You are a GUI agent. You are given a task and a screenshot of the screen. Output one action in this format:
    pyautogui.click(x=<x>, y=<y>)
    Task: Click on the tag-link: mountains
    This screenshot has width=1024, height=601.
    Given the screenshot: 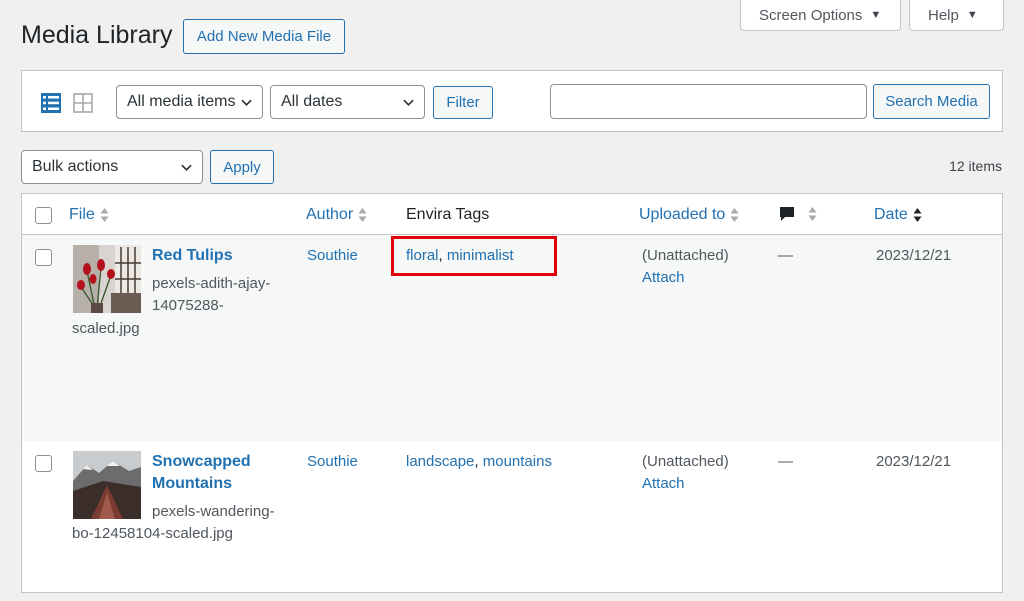 What is the action you would take?
    pyautogui.click(x=517, y=461)
    